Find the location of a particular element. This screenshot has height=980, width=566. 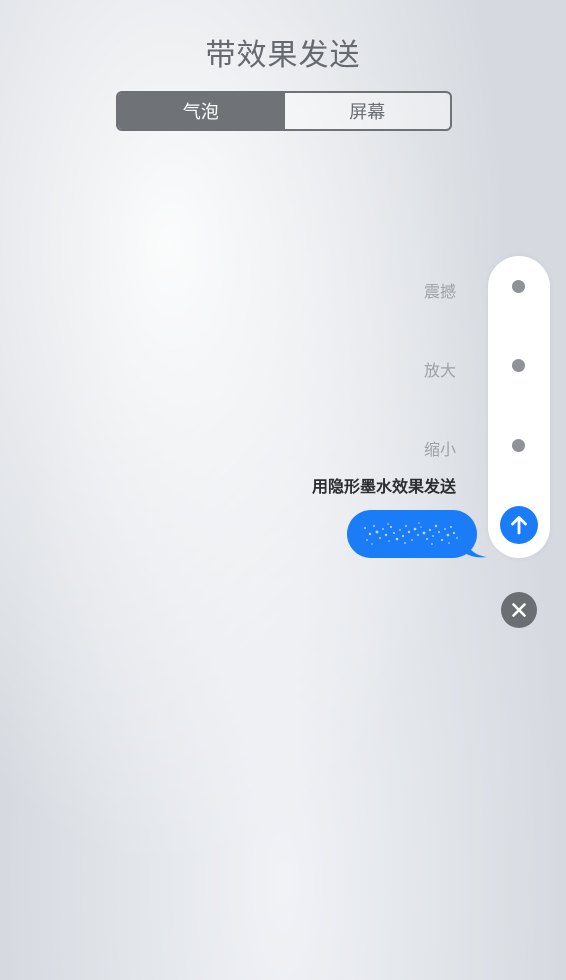

send-with-effect-button is located at coordinates (519, 525).